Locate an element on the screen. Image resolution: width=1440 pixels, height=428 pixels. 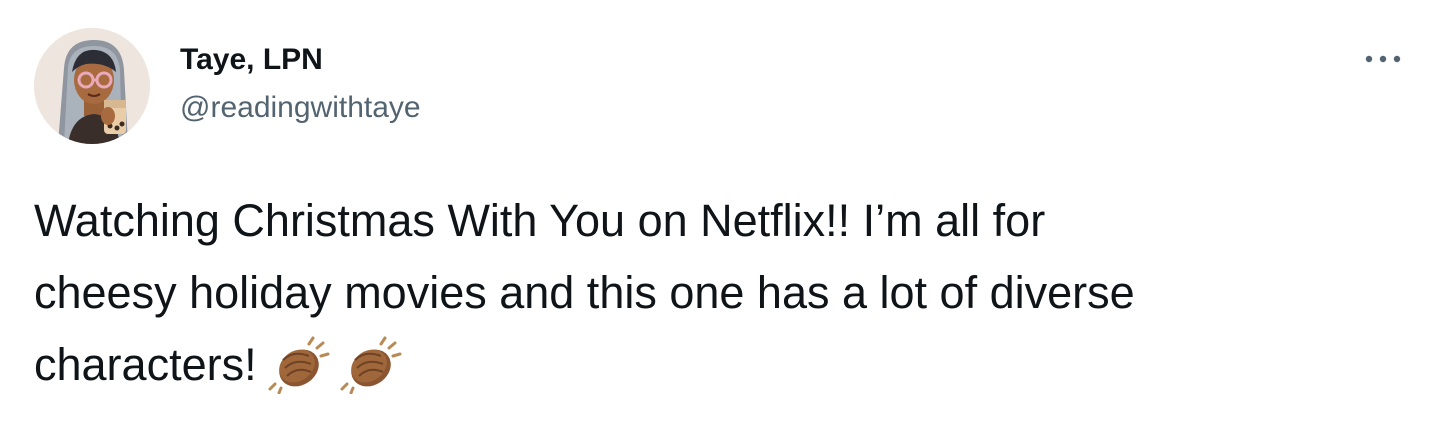
more-options-button is located at coordinates (1383, 59).